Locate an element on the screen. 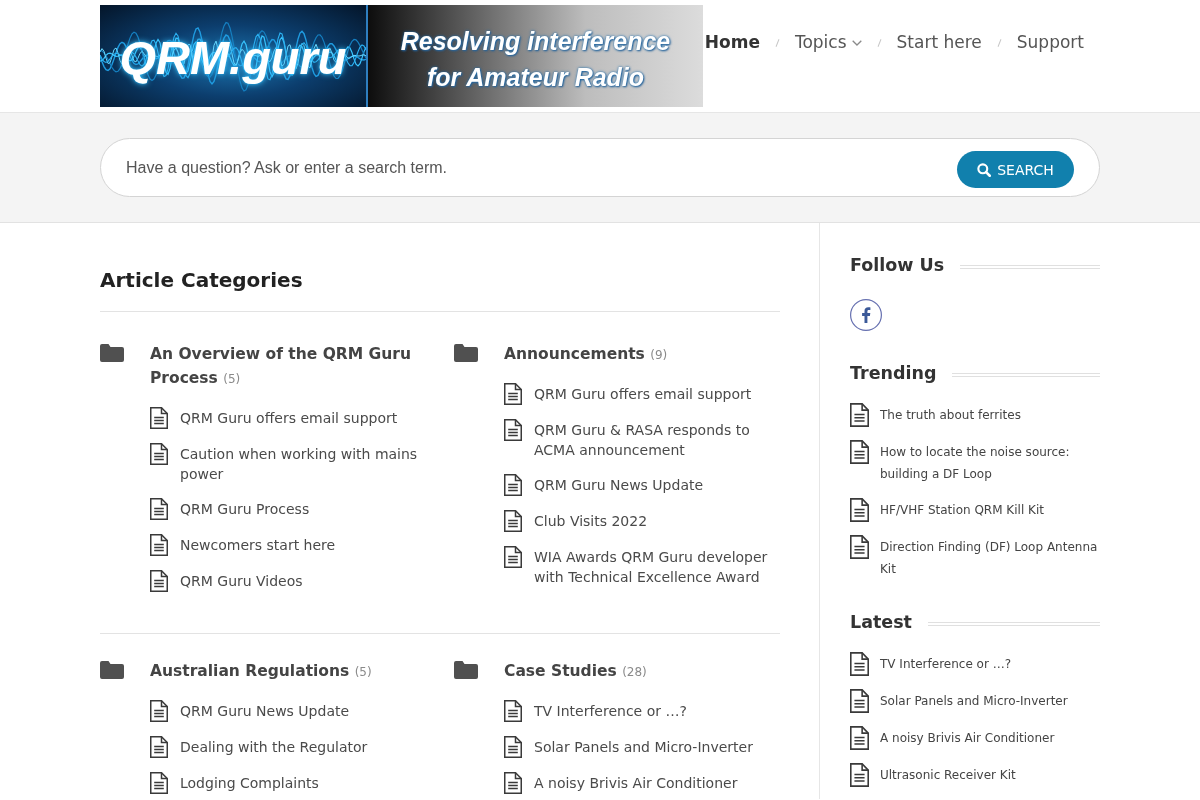 The height and width of the screenshot is (800, 1200). article-link: Club Visits 2022 is located at coordinates (591, 521).